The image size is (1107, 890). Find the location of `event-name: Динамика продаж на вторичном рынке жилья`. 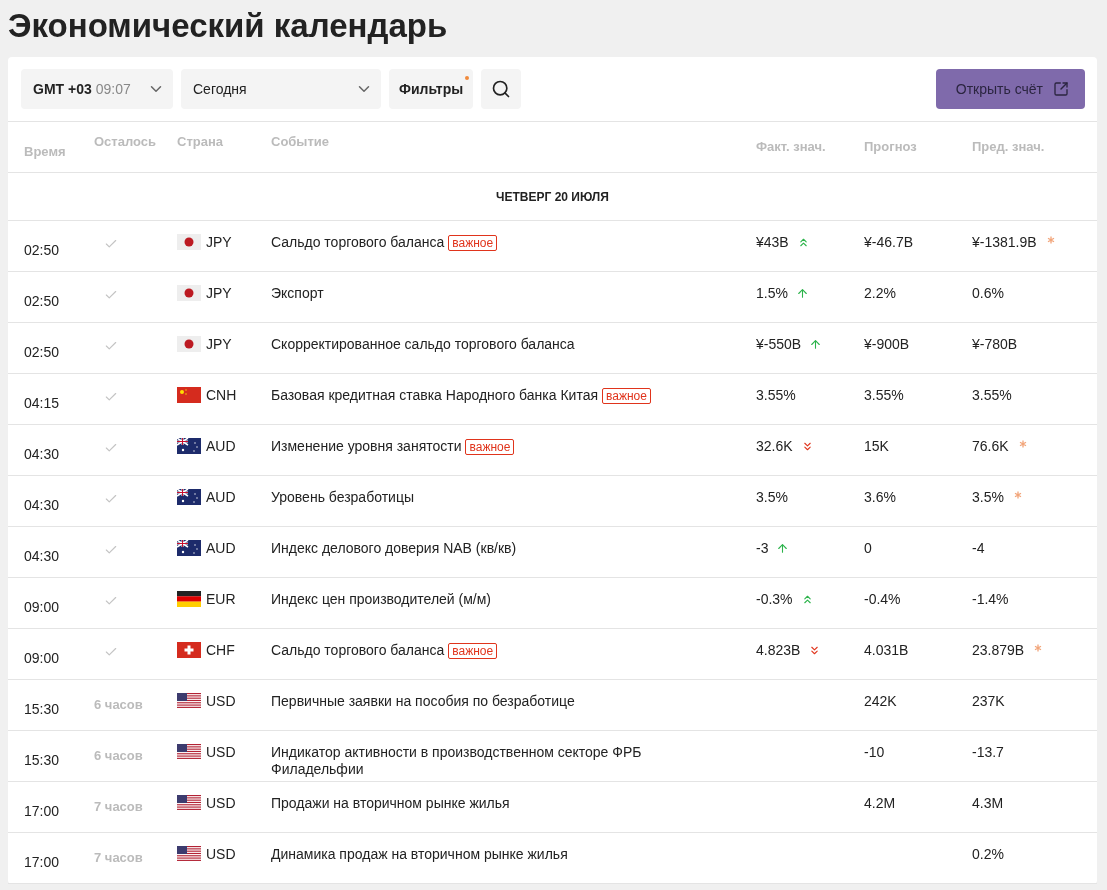

event-name: Динамика продаж на вторичном рынке жилья is located at coordinates (419, 854).